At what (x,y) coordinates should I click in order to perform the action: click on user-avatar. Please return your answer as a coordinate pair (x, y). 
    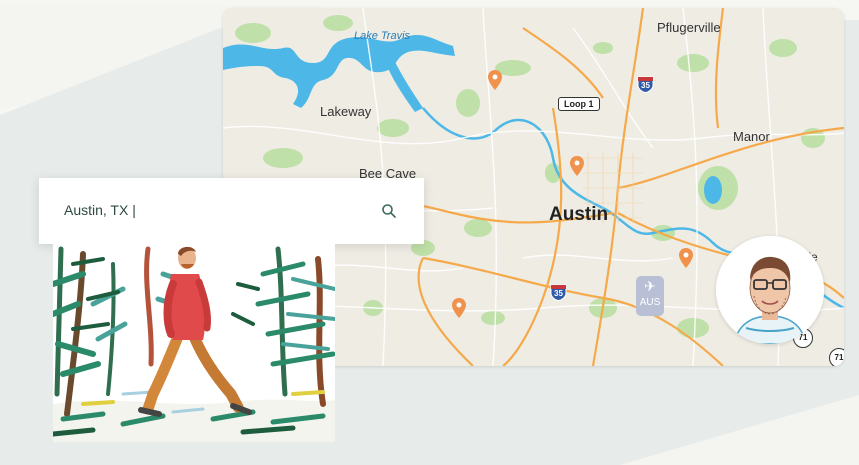
    Looking at the image, I should click on (770, 290).